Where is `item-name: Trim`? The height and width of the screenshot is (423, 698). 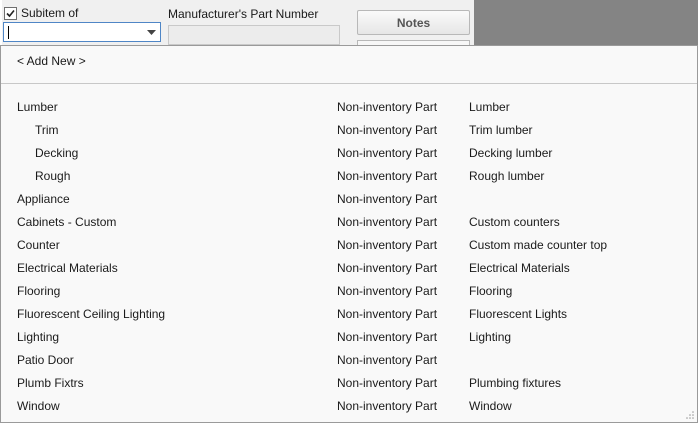
item-name: Trim is located at coordinates (47, 130).